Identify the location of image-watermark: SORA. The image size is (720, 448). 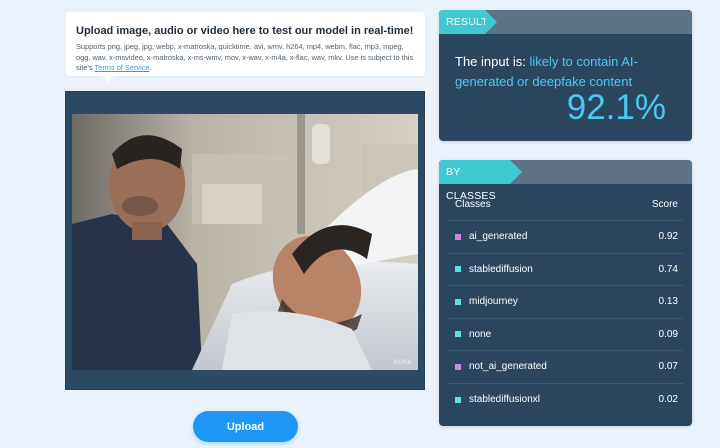
(402, 362).